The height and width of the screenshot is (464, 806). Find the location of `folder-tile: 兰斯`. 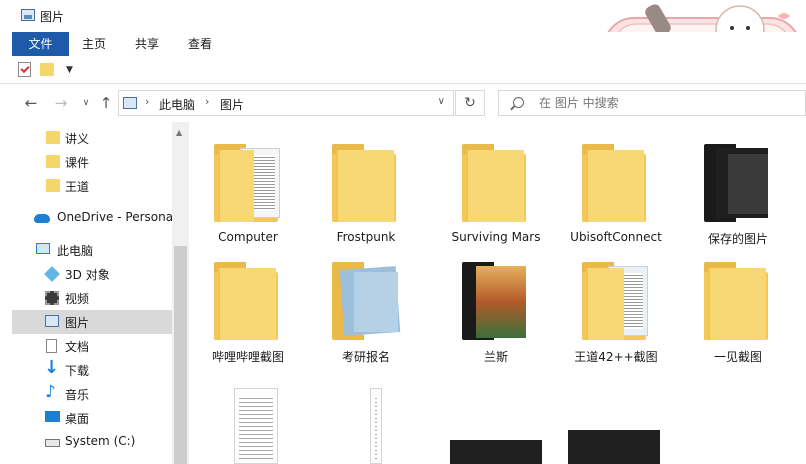

folder-tile: 兰斯 is located at coordinates (496, 302).